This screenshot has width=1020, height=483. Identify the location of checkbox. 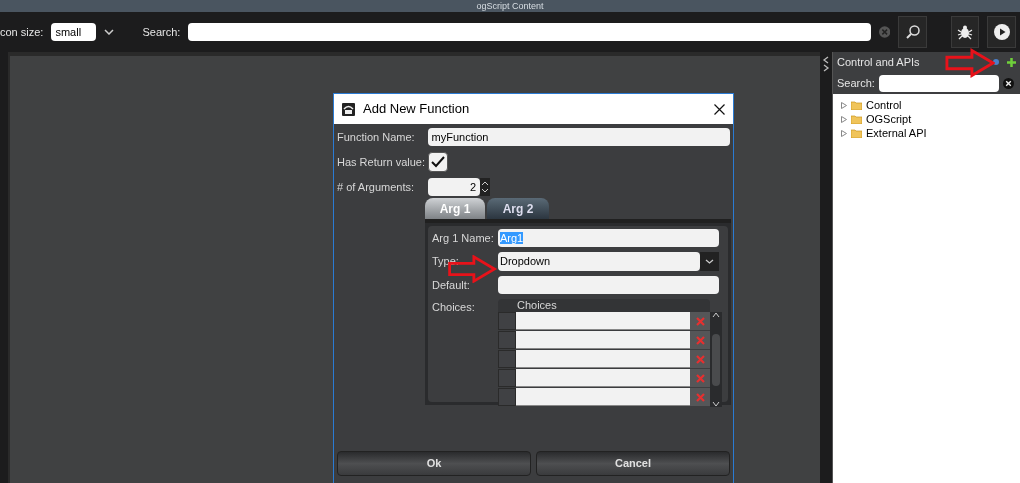
(438, 162).